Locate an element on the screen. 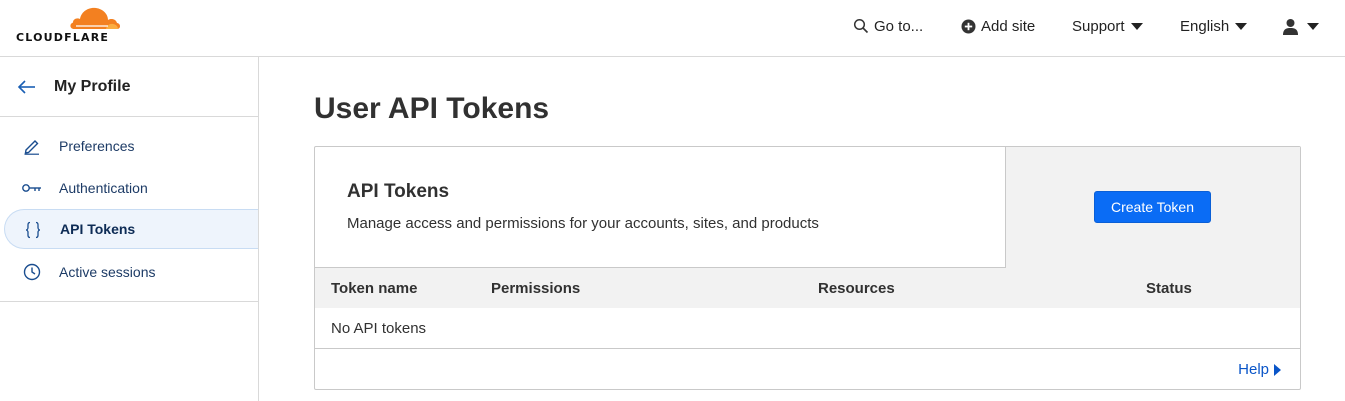 The height and width of the screenshot is (401, 1345). page-title: User API Tokens is located at coordinates (432, 108).